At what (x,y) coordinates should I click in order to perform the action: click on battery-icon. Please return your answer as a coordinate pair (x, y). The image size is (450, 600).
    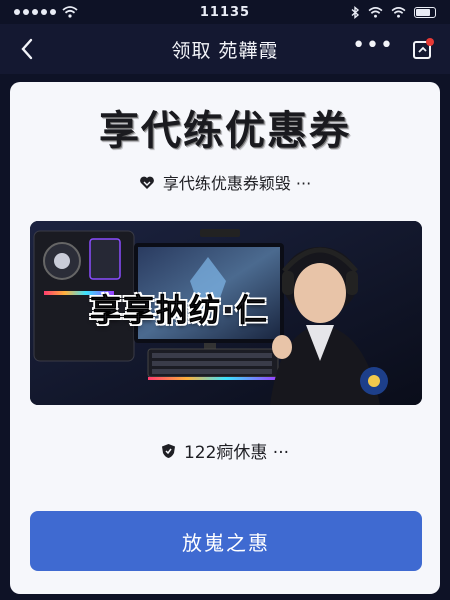
    Looking at the image, I should click on (425, 12).